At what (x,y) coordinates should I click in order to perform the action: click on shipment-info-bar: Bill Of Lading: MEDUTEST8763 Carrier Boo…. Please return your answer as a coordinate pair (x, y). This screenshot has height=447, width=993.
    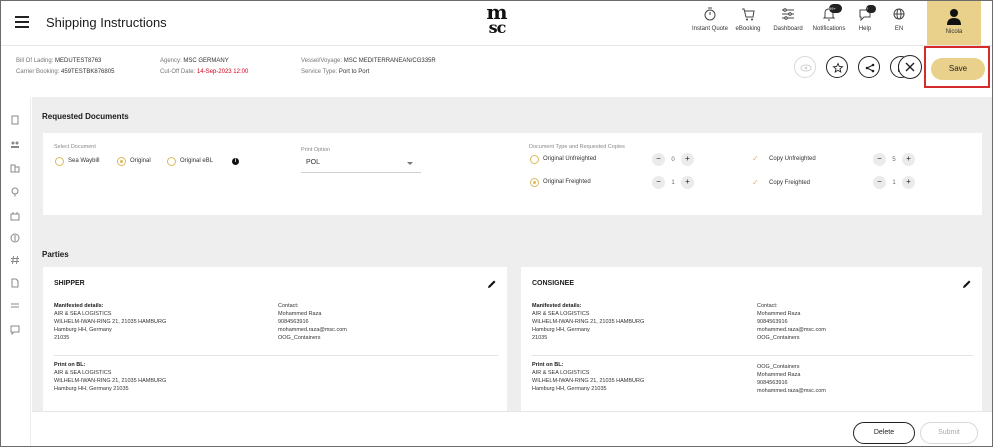
    Looking at the image, I should click on (496, 71).